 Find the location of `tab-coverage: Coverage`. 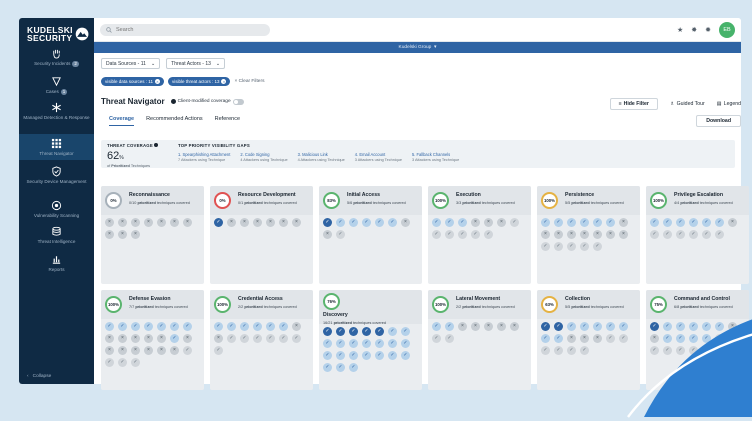

tab-coverage: Coverage is located at coordinates (121, 121).